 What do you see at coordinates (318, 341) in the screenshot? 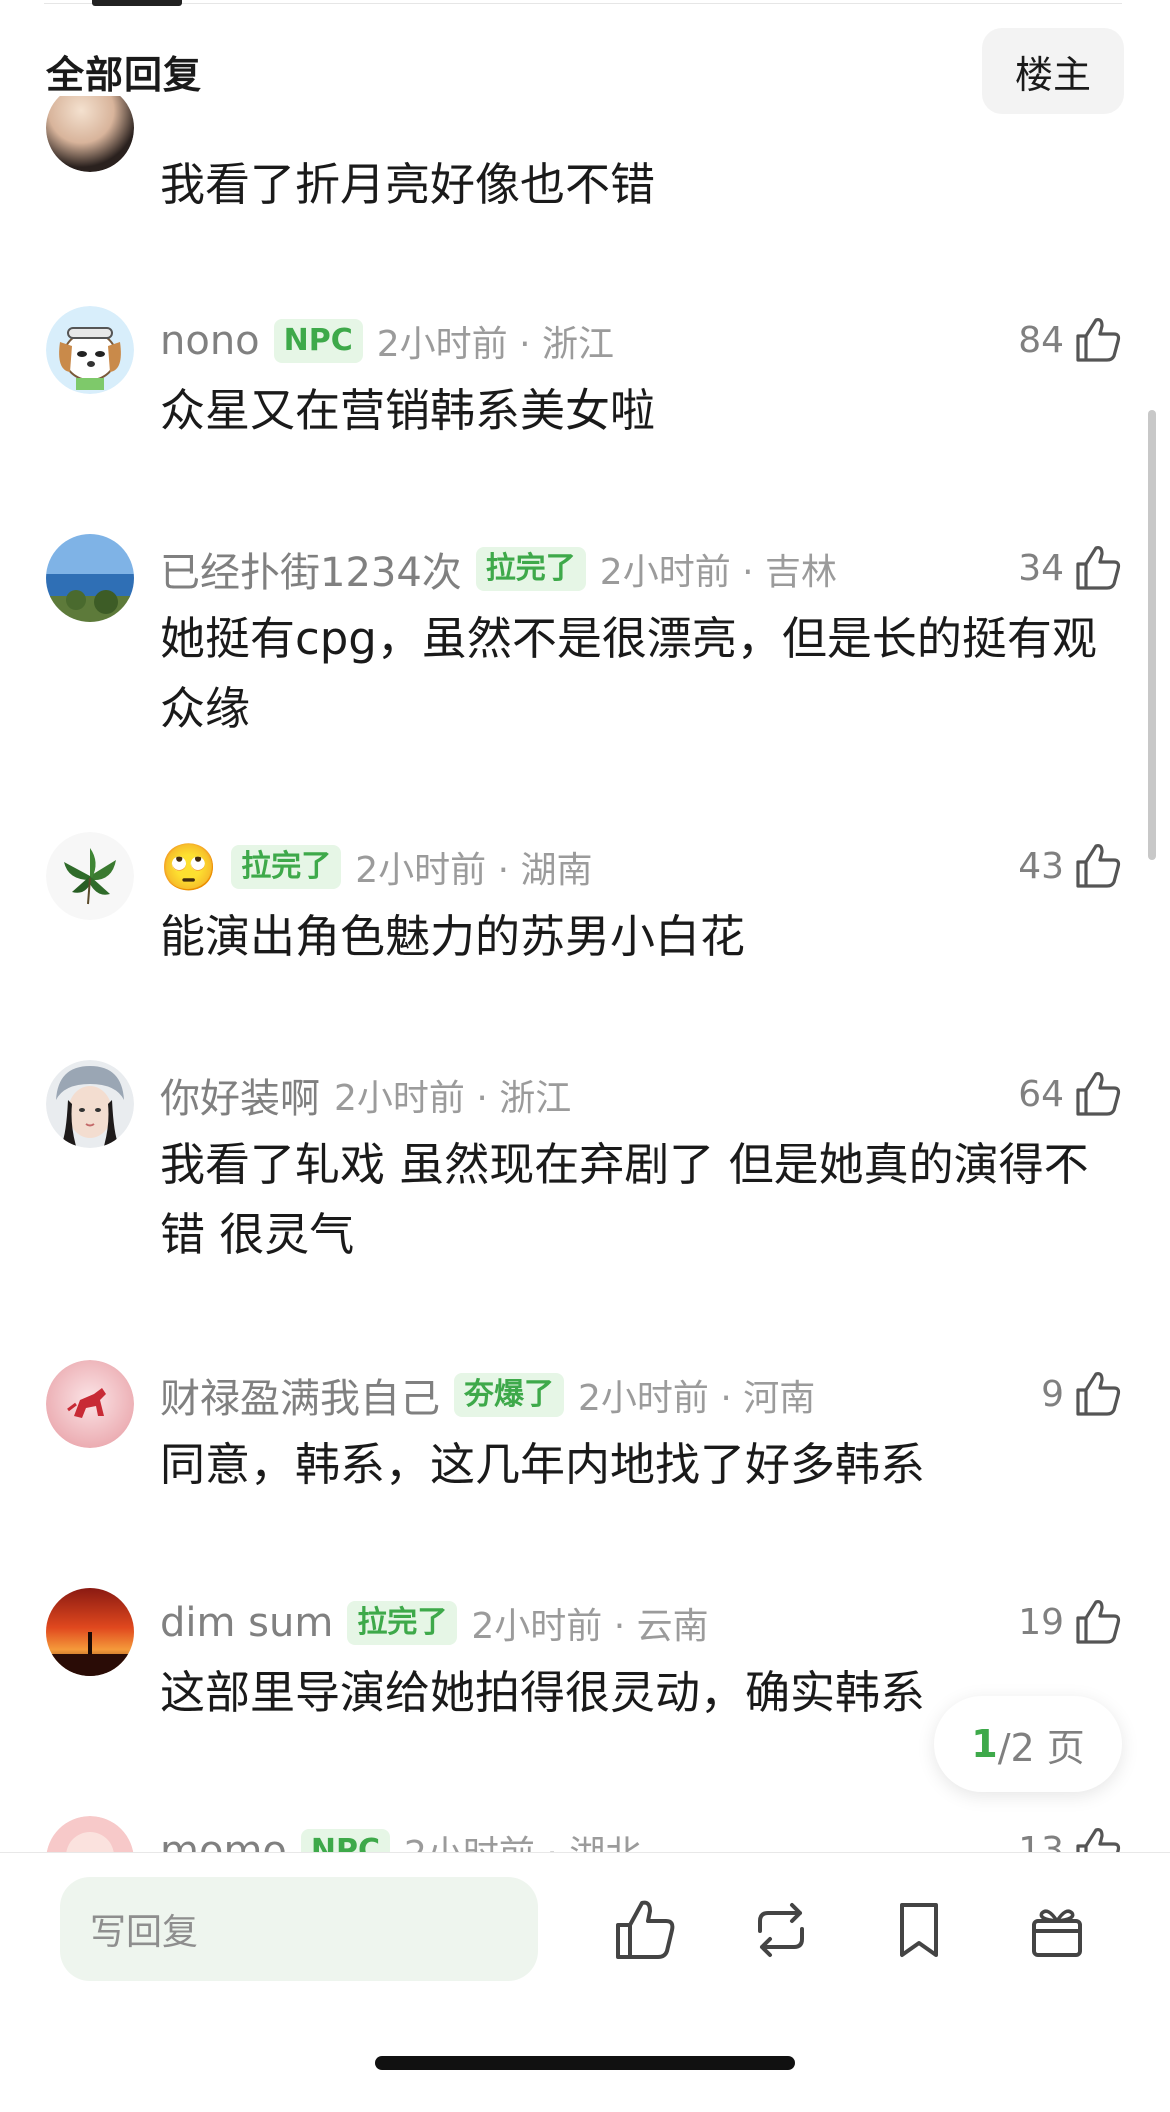
I see `user-badge: NPC` at bounding box center [318, 341].